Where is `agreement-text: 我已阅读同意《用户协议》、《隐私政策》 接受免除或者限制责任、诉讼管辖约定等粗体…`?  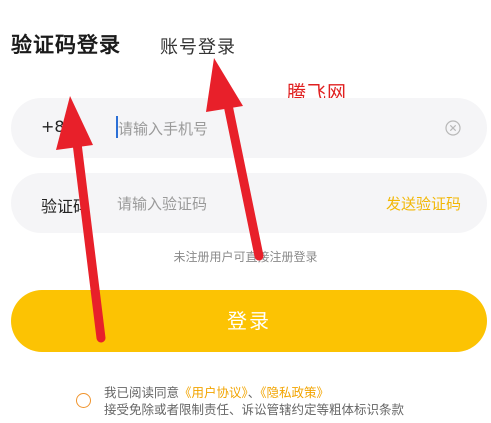 agreement-text: 我已阅读同意《用户协议》、《隐私政策》 接受免除或者限制责任、诉讼管辖约定等粗体… is located at coordinates (294, 401).